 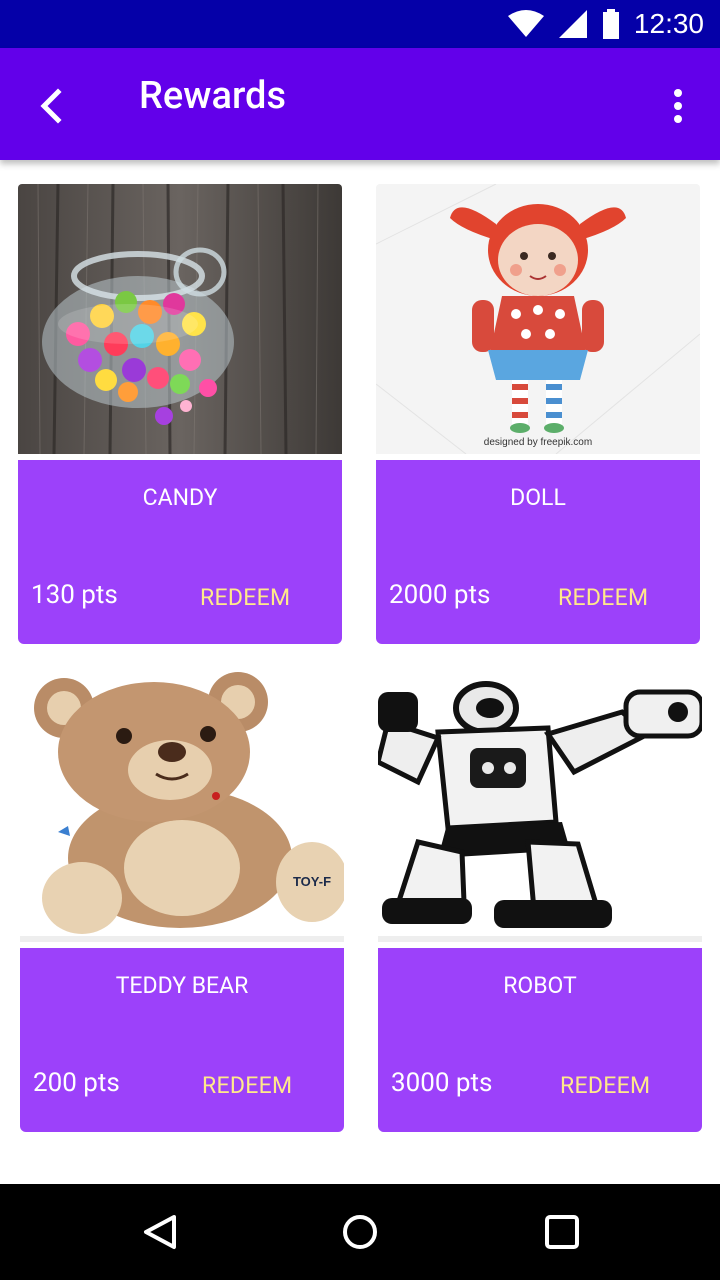 I want to click on recents-square-icon, so click(x=562, y=1232).